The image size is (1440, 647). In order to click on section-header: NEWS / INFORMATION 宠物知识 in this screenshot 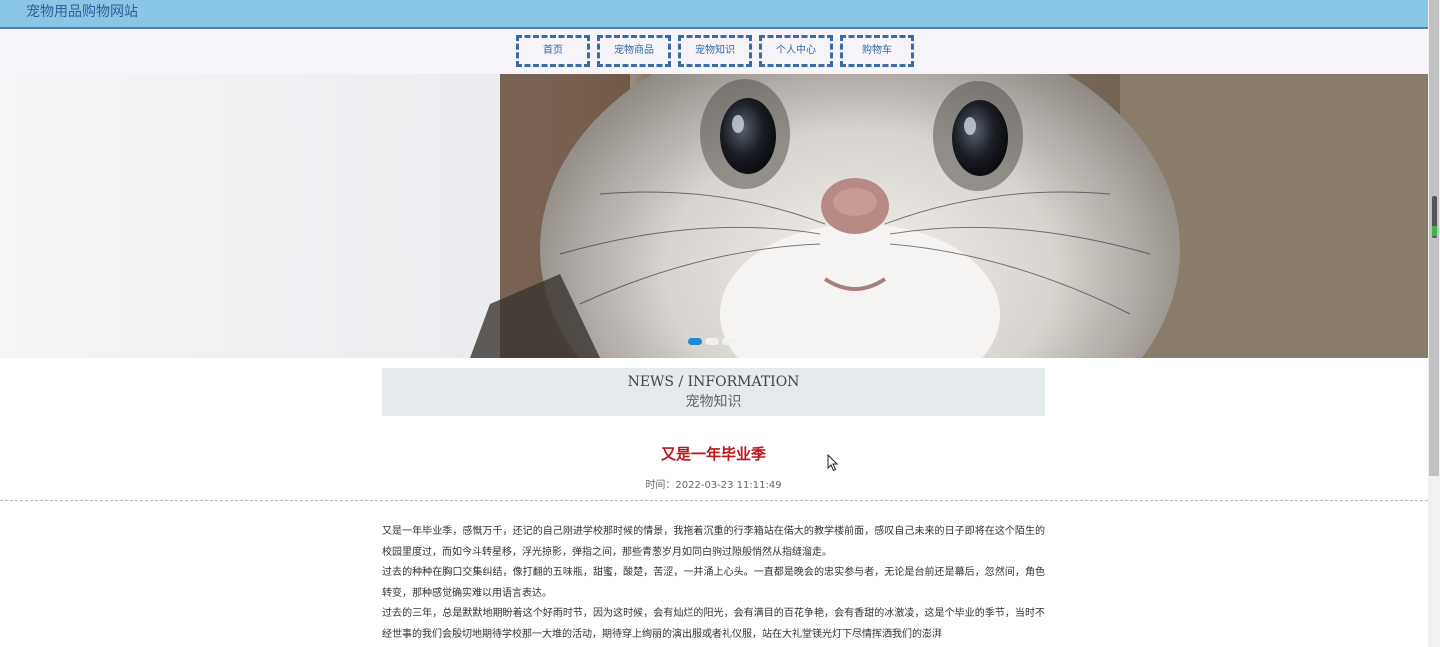, I will do `click(713, 392)`.